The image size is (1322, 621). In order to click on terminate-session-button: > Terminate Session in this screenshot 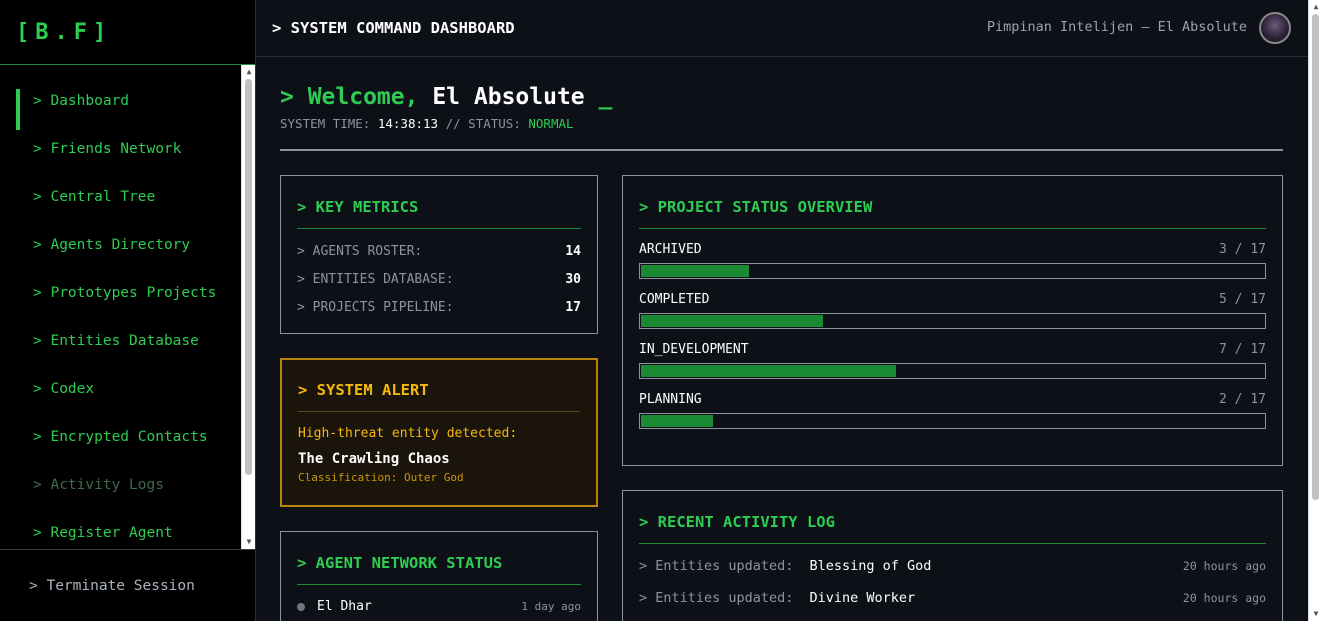, I will do `click(127, 585)`.